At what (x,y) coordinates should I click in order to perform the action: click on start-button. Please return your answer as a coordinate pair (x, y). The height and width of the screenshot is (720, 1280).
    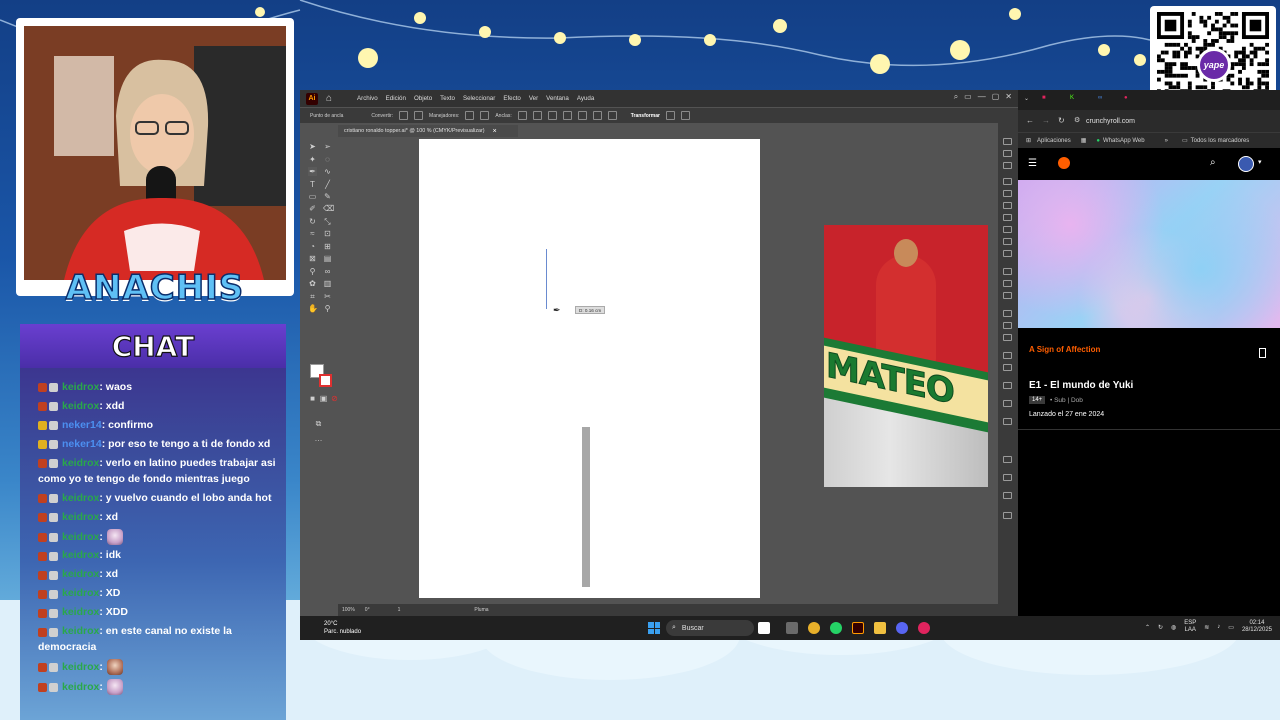
    Looking at the image, I should click on (654, 628).